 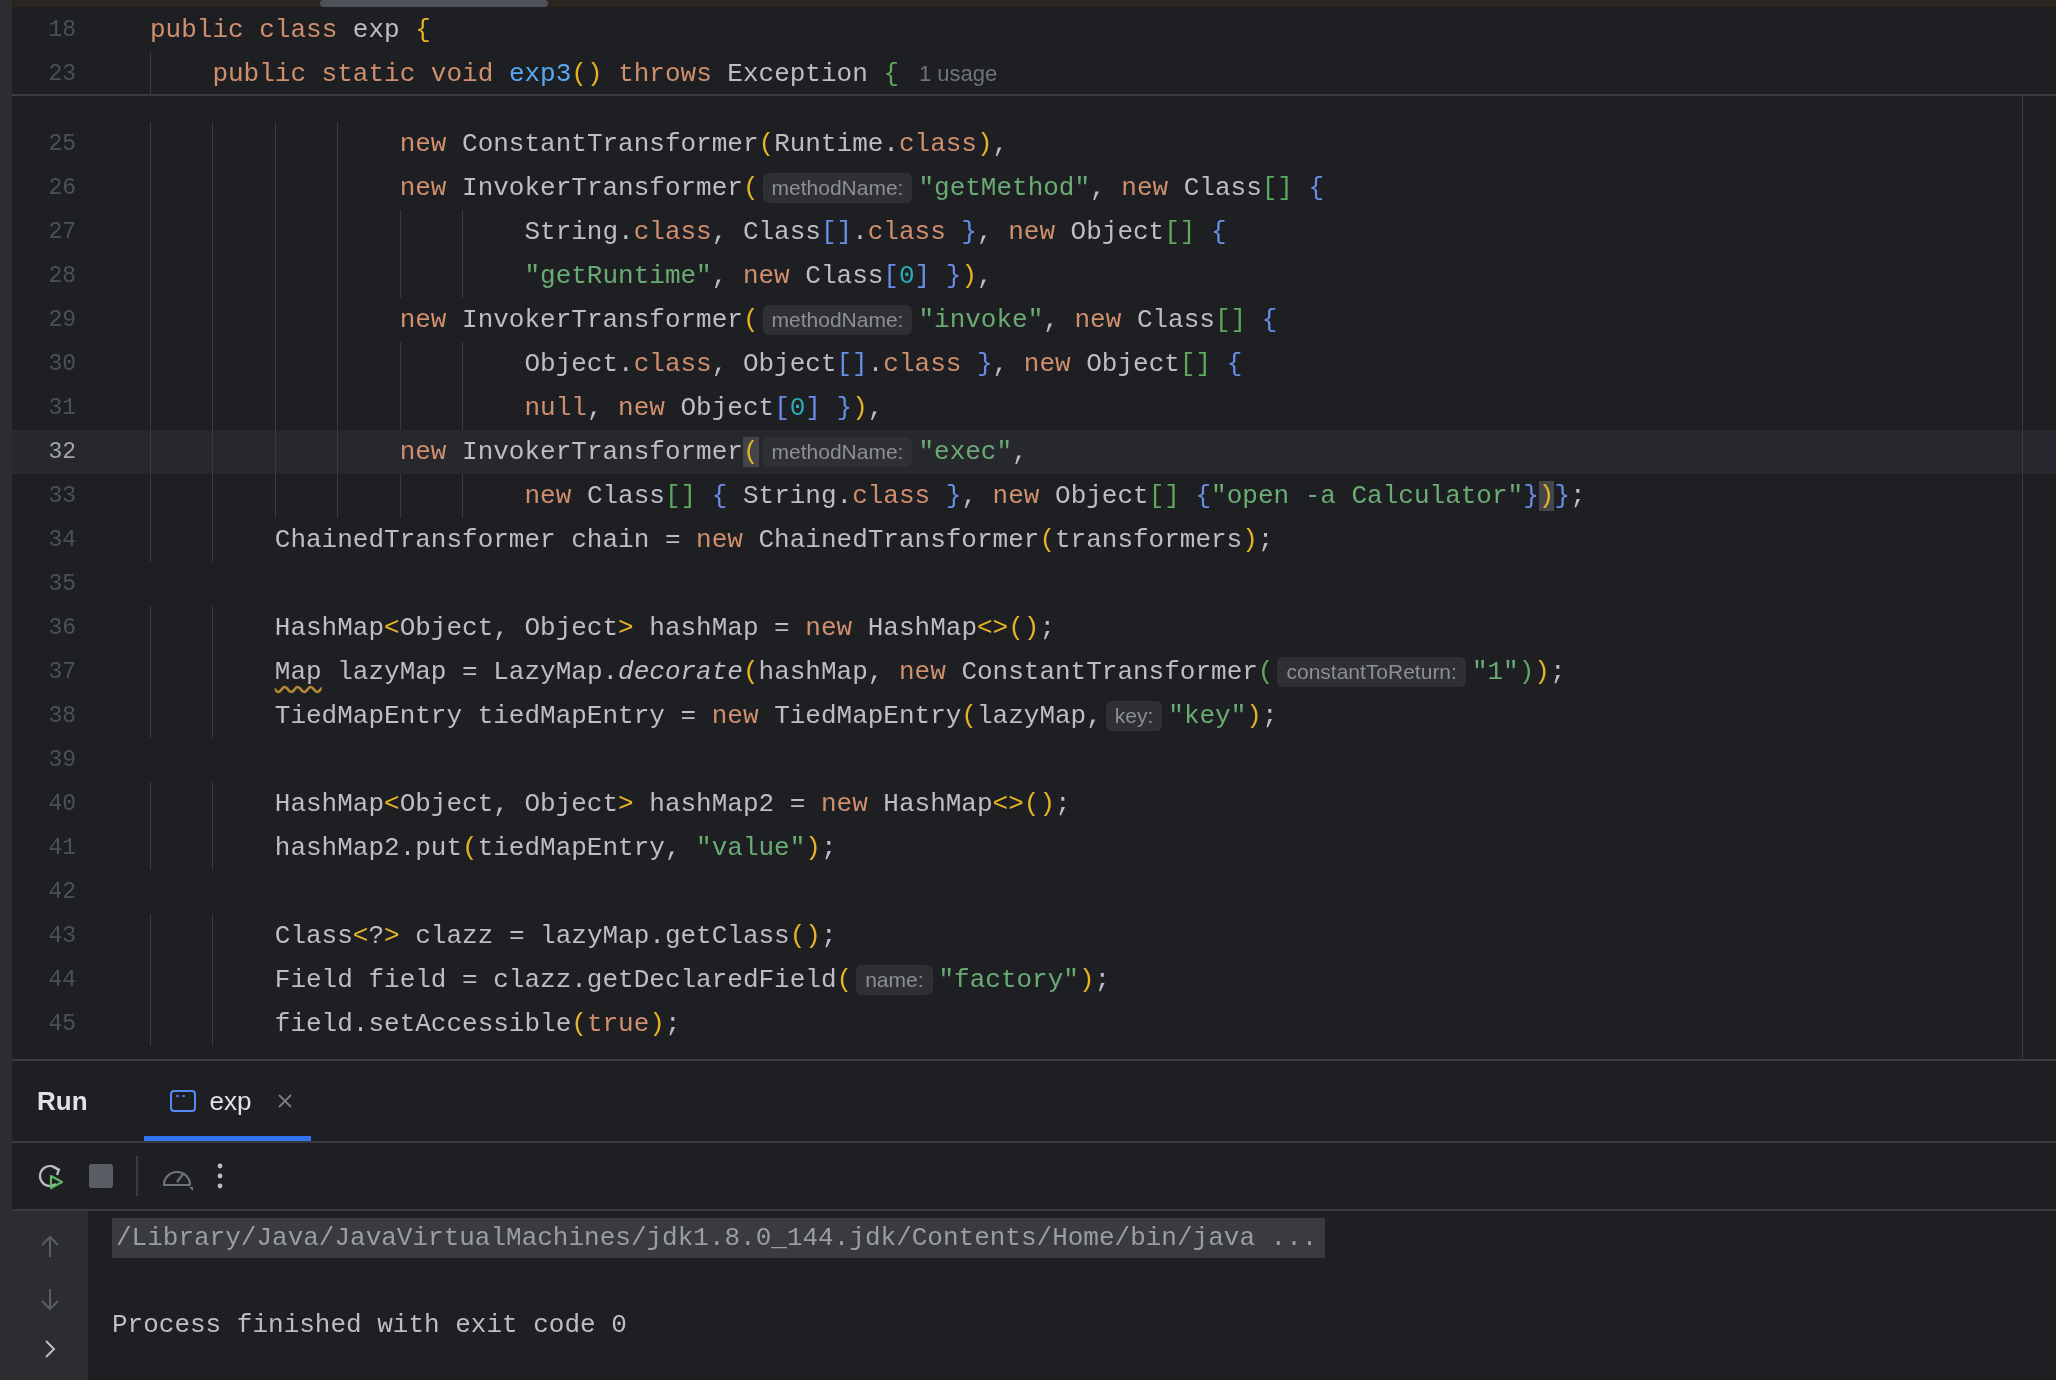 What do you see at coordinates (1039, 716) in the screenshot?
I see `code-text: lazyMap,` at bounding box center [1039, 716].